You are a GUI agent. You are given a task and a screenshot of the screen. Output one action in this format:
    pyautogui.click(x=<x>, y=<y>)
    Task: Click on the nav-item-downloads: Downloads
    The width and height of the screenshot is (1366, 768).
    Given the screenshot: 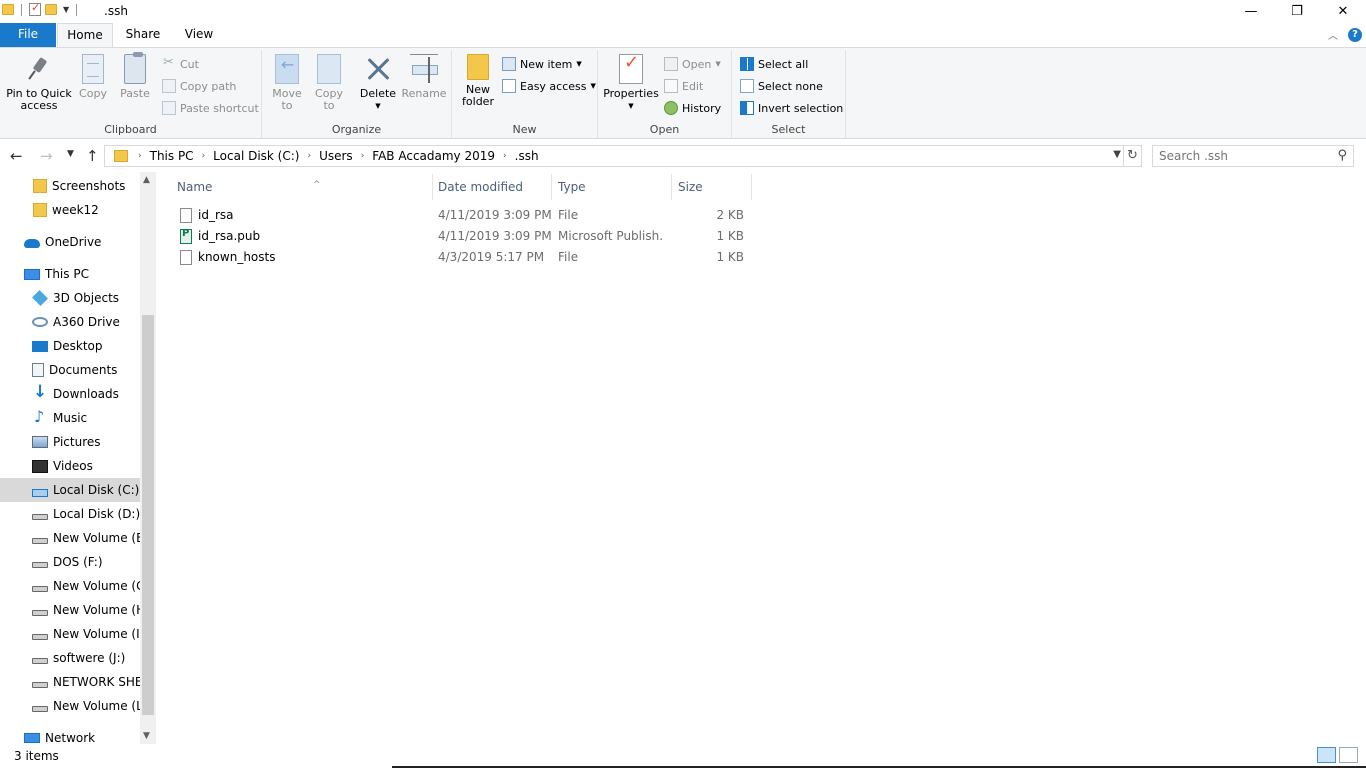 What is the action you would take?
    pyautogui.click(x=70, y=394)
    